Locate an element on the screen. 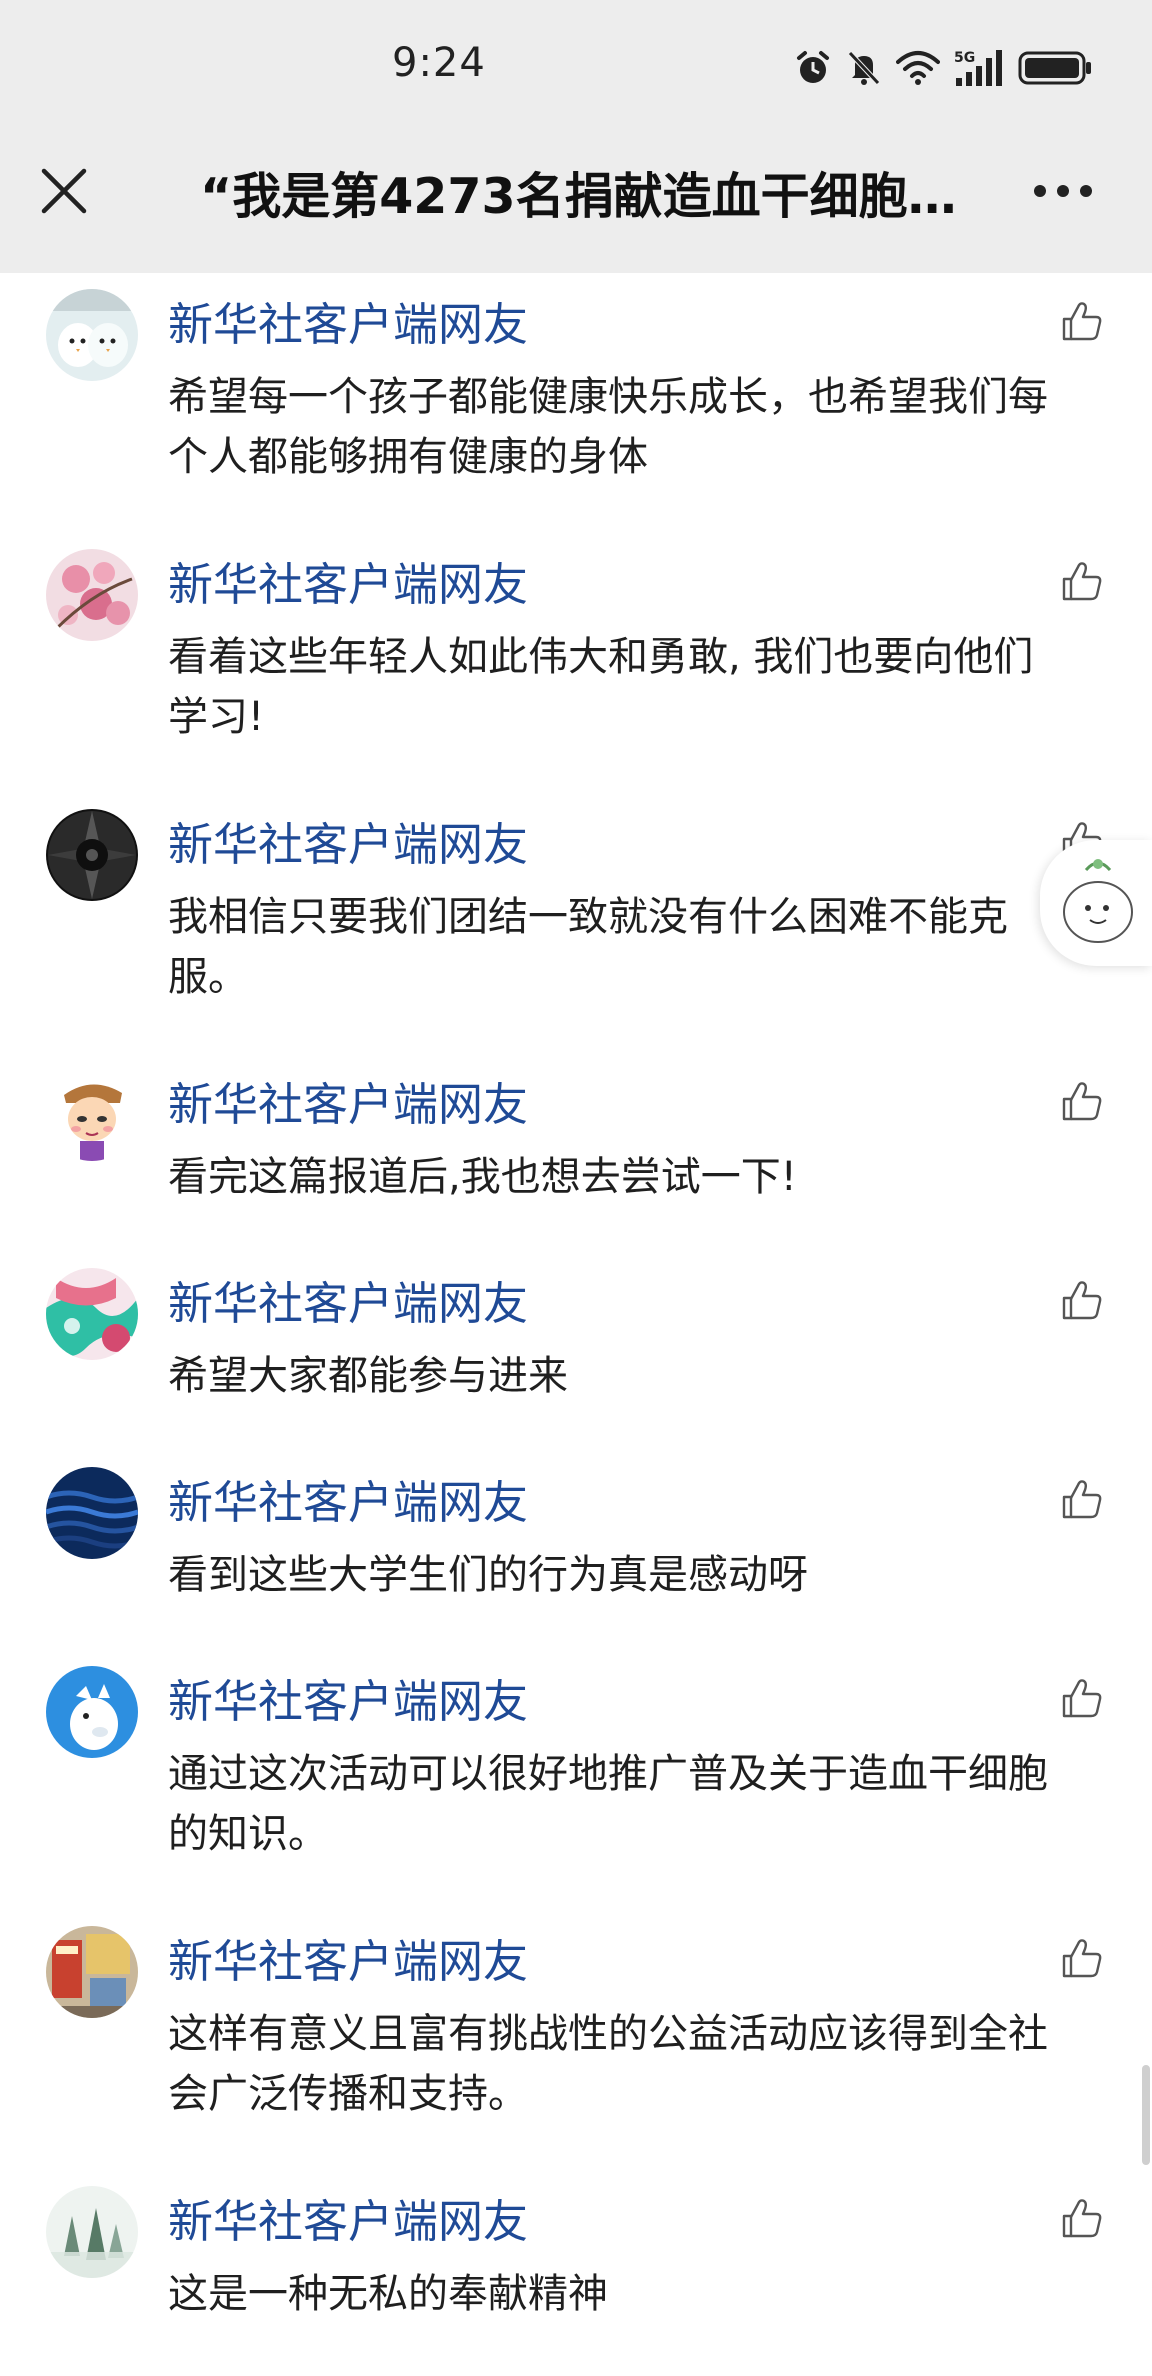 This screenshot has height=2376, width=1152. status-icons: 5G is located at coordinates (943, 68).